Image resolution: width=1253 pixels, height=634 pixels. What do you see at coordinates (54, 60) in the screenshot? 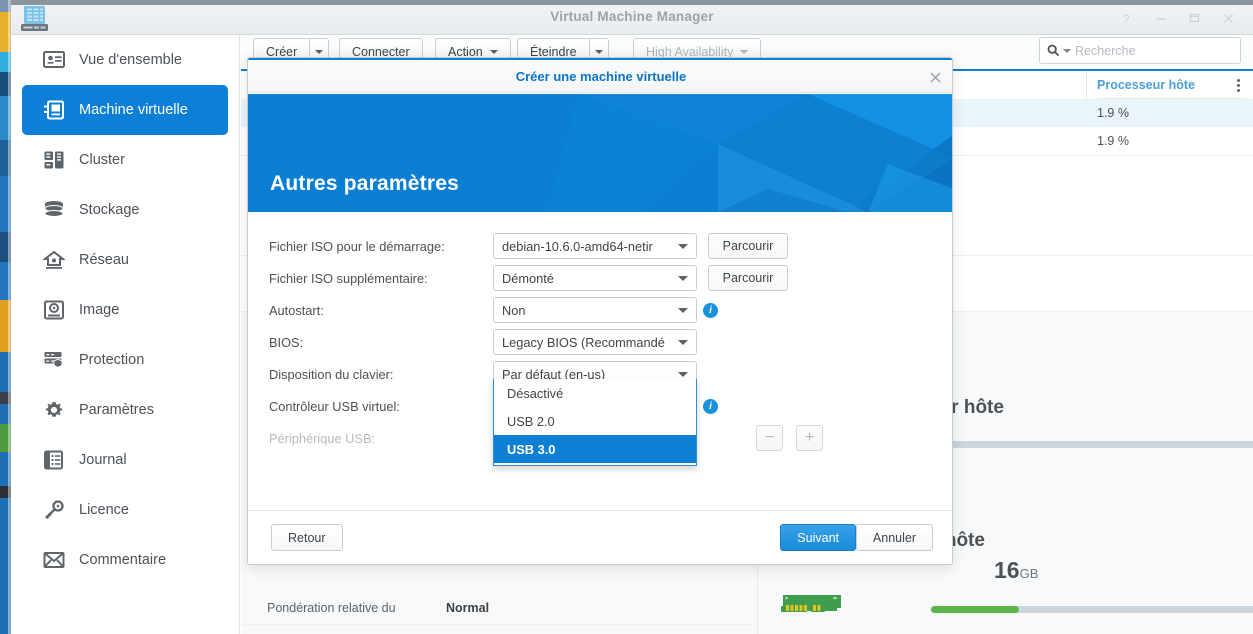
I see `overview-icon` at bounding box center [54, 60].